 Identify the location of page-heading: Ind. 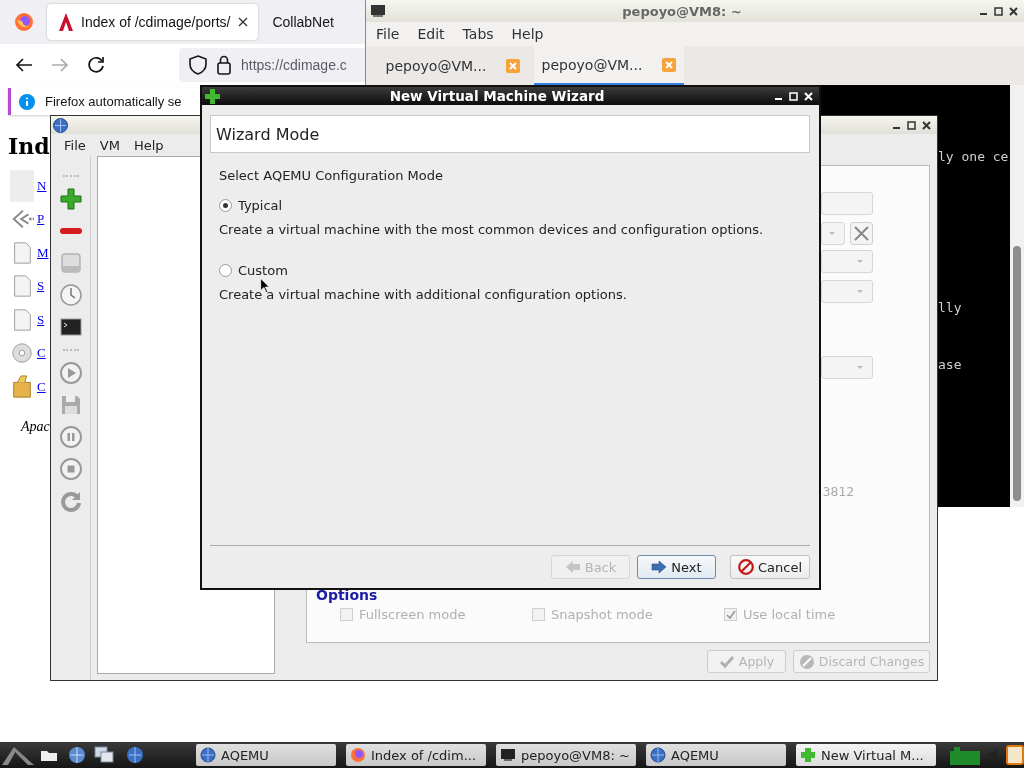
(29, 146).